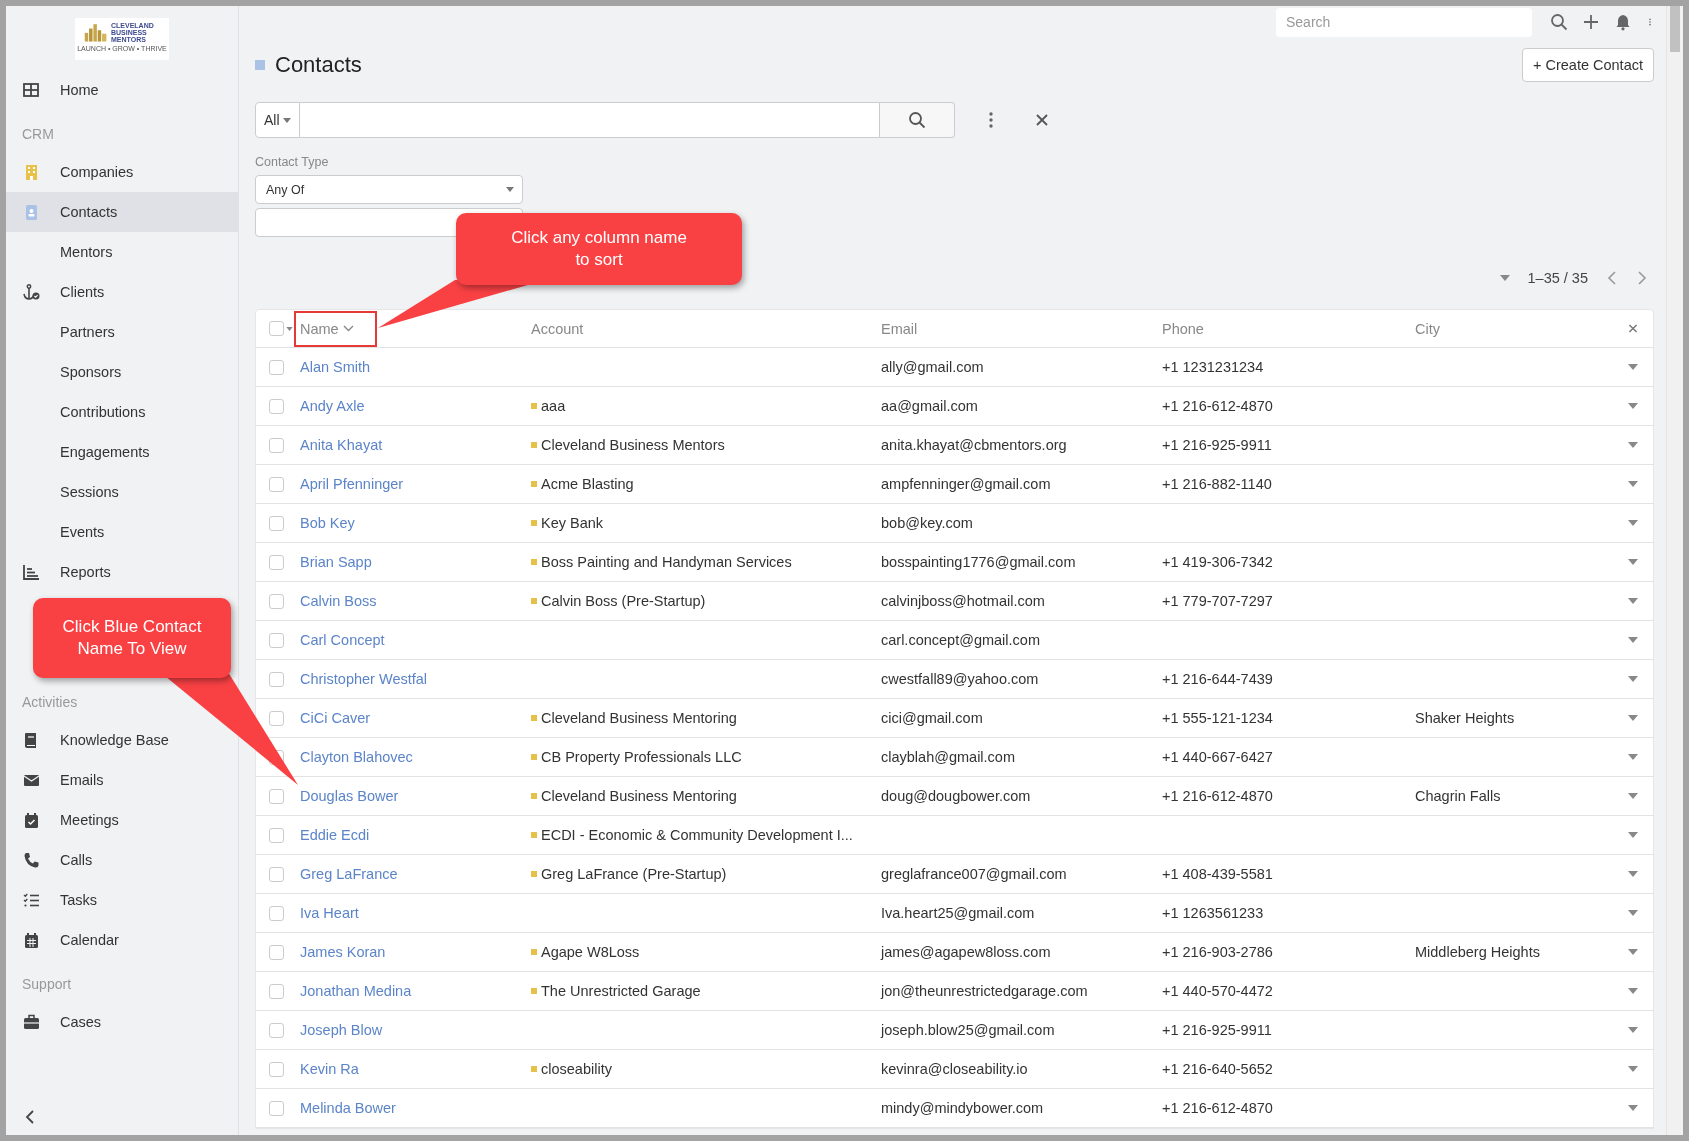 The height and width of the screenshot is (1141, 1689). What do you see at coordinates (415, 328) in the screenshot?
I see `column-header: Name` at bounding box center [415, 328].